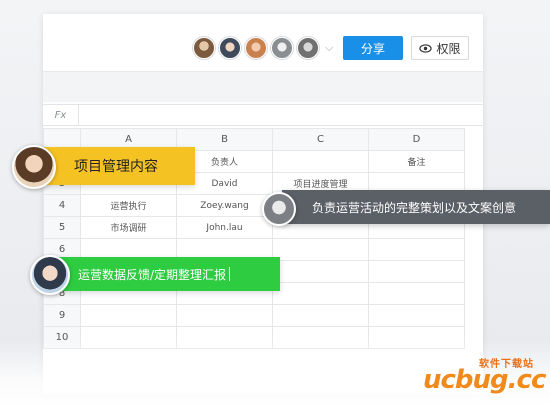  What do you see at coordinates (224, 205) in the screenshot?
I see `cell: Zoey.wang` at bounding box center [224, 205].